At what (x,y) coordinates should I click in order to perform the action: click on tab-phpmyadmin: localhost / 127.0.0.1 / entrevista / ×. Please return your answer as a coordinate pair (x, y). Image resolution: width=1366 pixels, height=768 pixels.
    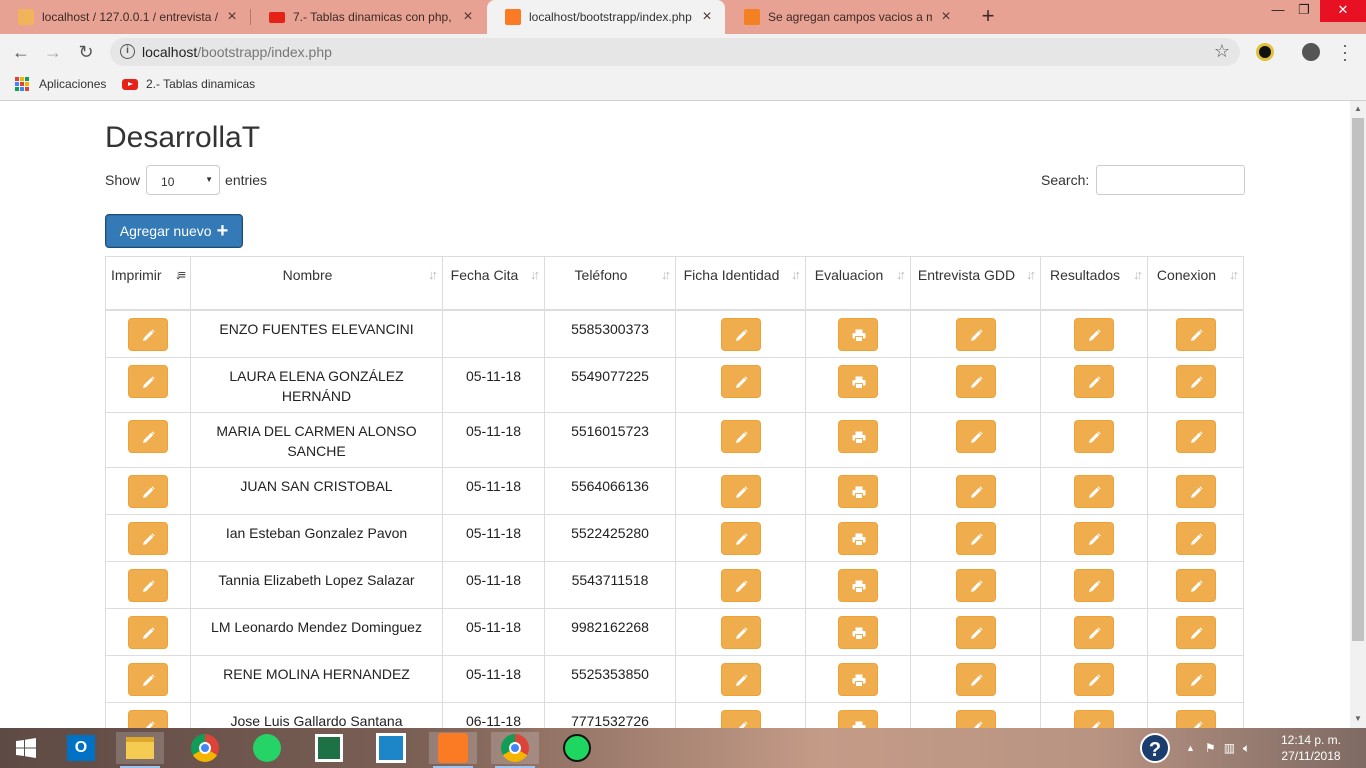
    Looking at the image, I should click on (125, 17).